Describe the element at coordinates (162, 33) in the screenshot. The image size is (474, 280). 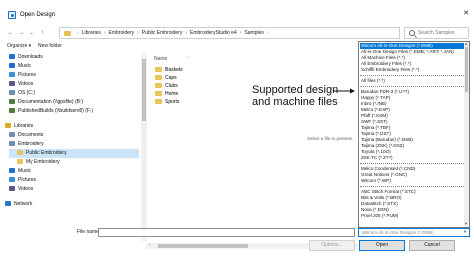
I see `breadcrumb-public-embroidery: Public Embroidery` at that location.